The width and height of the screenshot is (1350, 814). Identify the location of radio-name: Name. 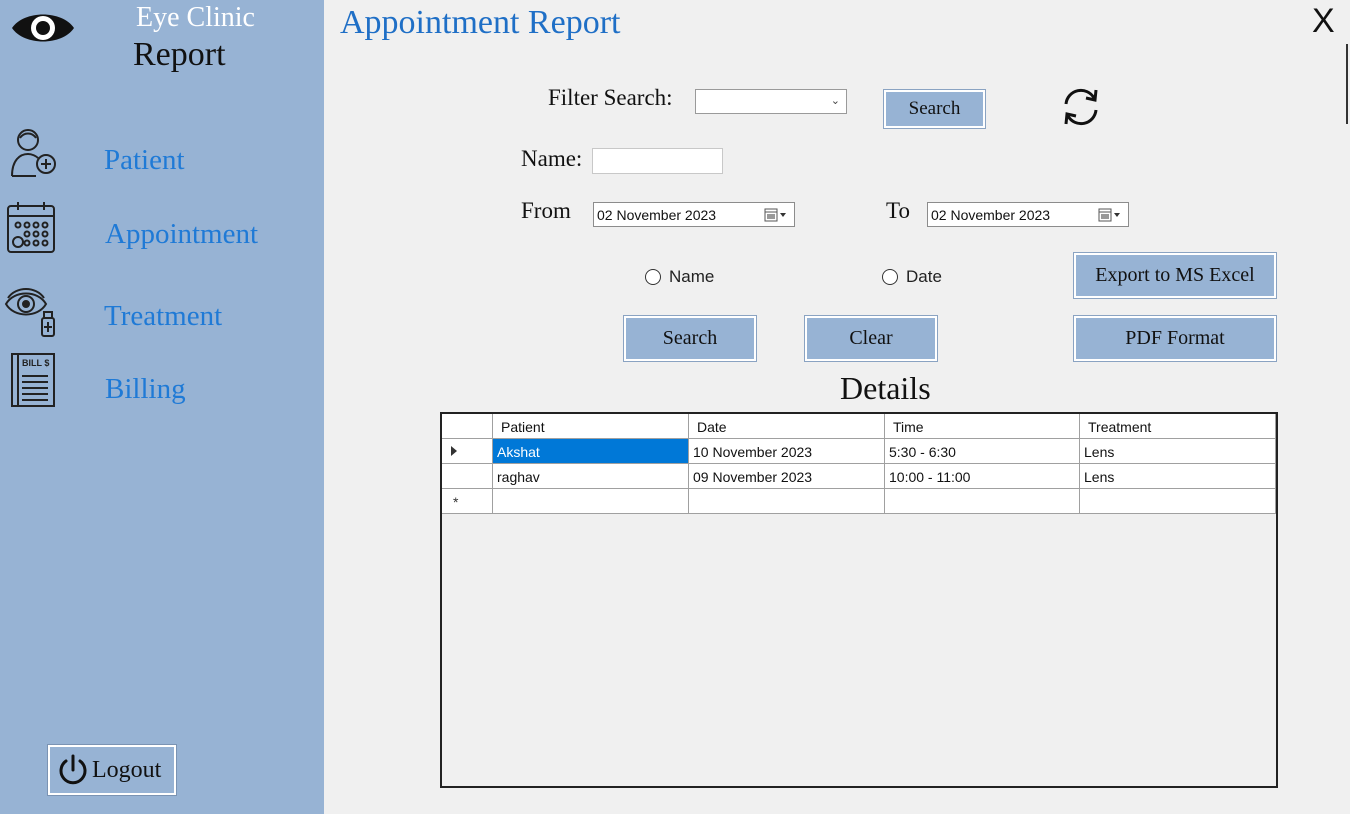
(679, 277).